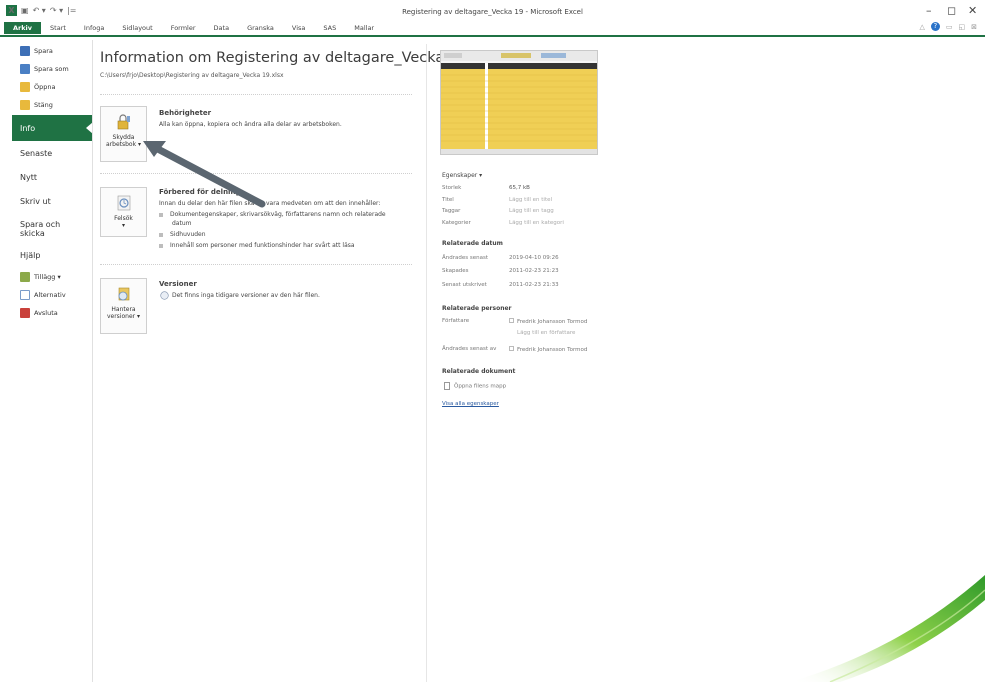  Describe the element at coordinates (447, 386) in the screenshot. I see `document-icon` at that location.